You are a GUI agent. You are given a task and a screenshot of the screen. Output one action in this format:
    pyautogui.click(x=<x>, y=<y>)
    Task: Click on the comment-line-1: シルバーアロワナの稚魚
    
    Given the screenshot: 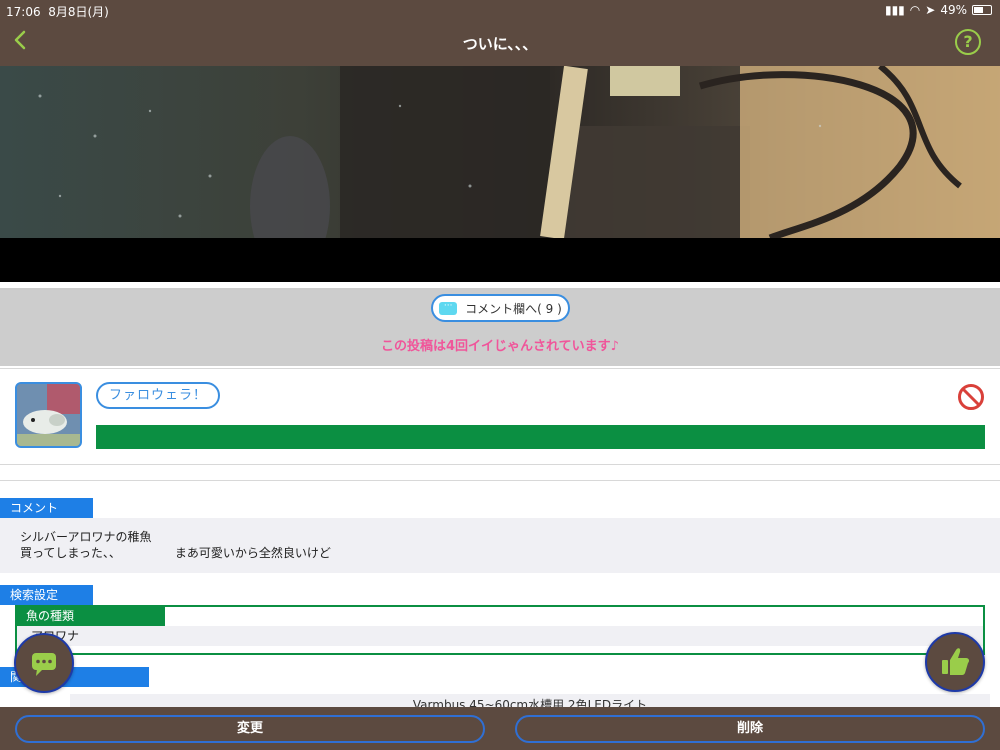 What is the action you would take?
    pyautogui.click(x=86, y=537)
    